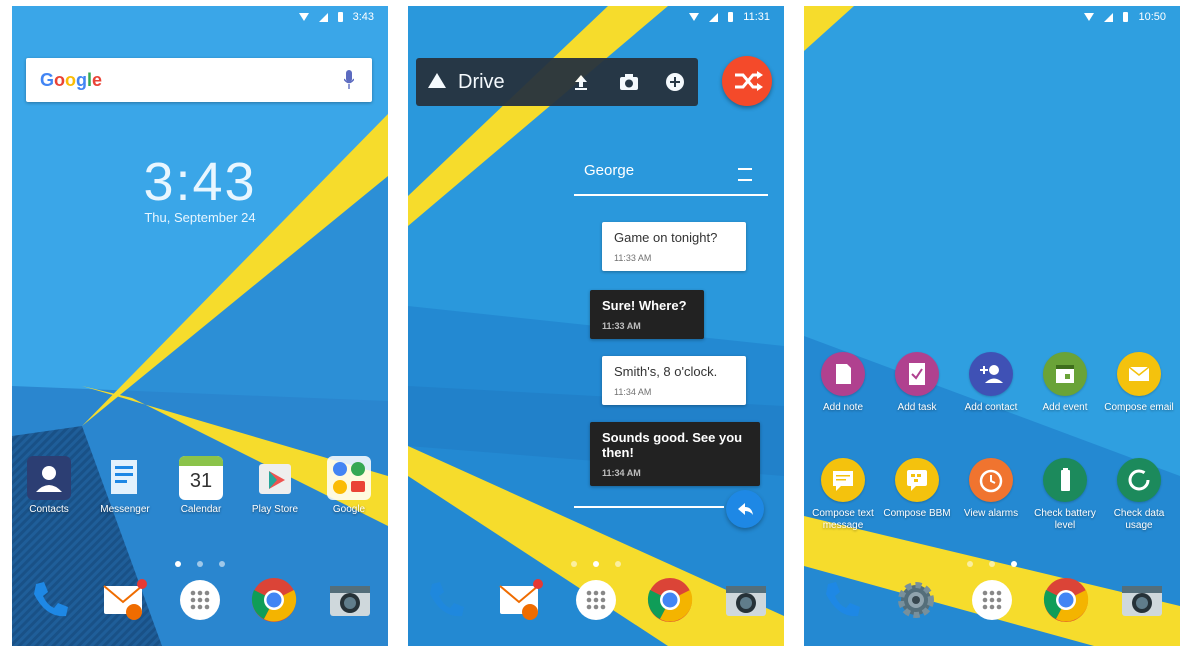 The height and width of the screenshot is (659, 1200). Describe the element at coordinates (992, 17) in the screenshot. I see `status-bar: 10:50` at that location.